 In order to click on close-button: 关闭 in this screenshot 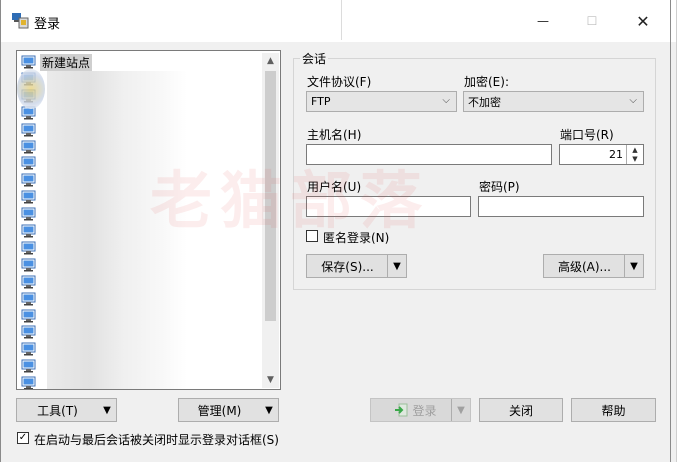, I will do `click(521, 410)`.